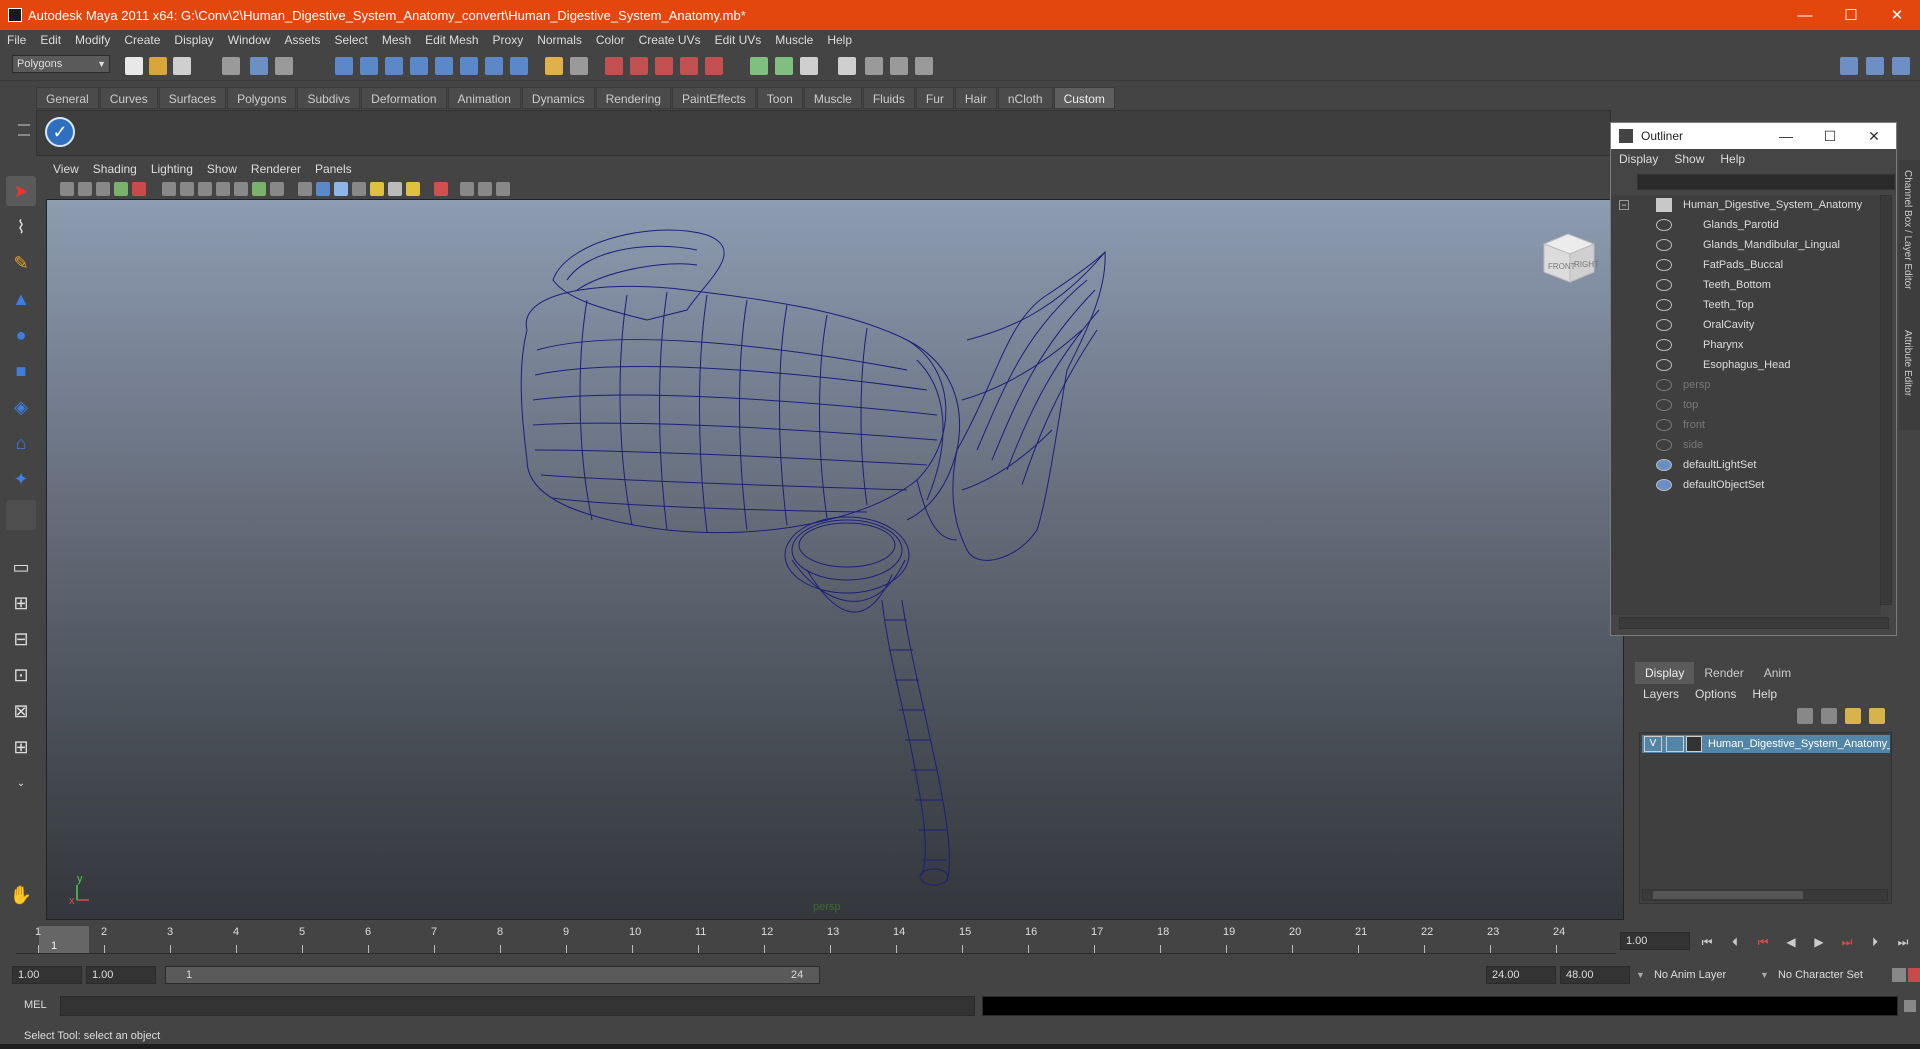  What do you see at coordinates (639, 66) in the screenshot?
I see `ipr-render-icon` at bounding box center [639, 66].